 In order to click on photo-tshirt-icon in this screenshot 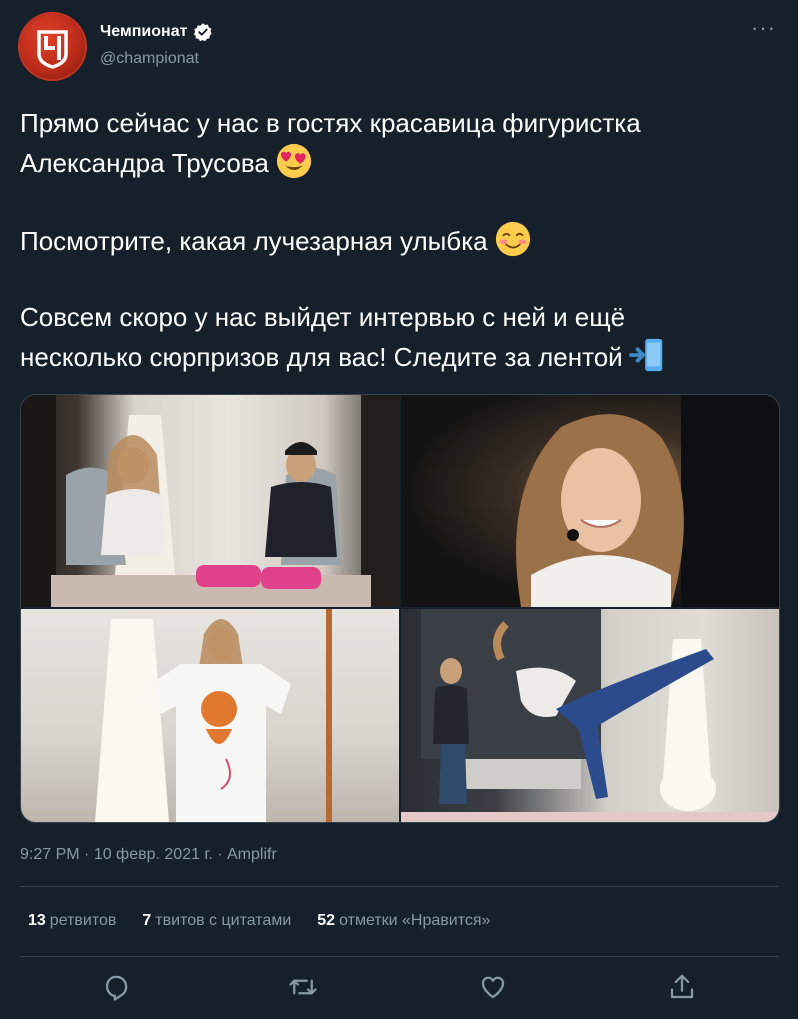, I will do `click(213, 715)`.